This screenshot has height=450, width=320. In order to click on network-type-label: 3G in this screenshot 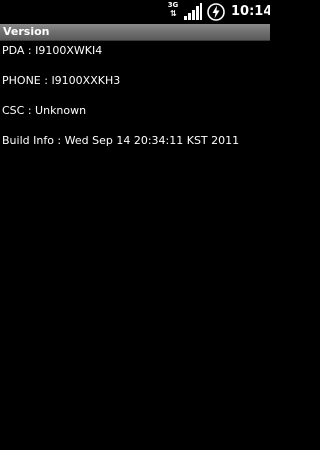, I will do `click(173, 5)`.